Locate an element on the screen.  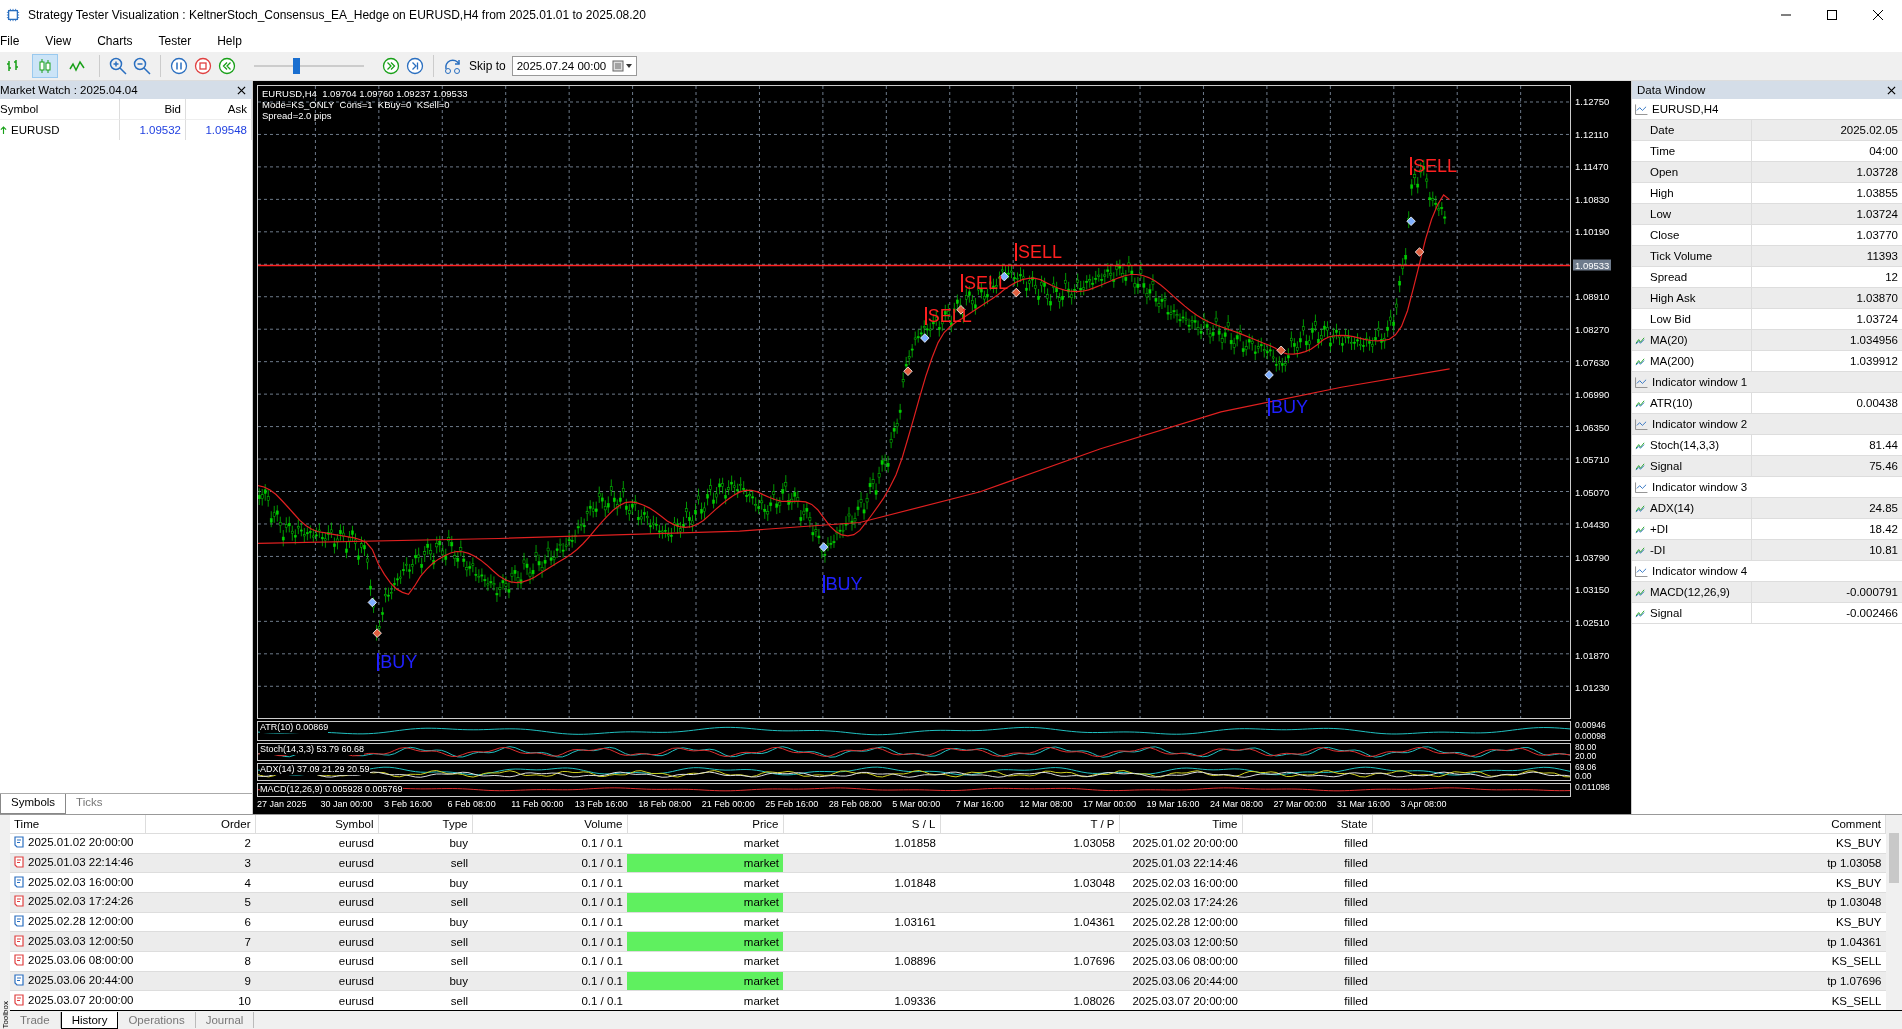
pause-icon is located at coordinates (179, 66).